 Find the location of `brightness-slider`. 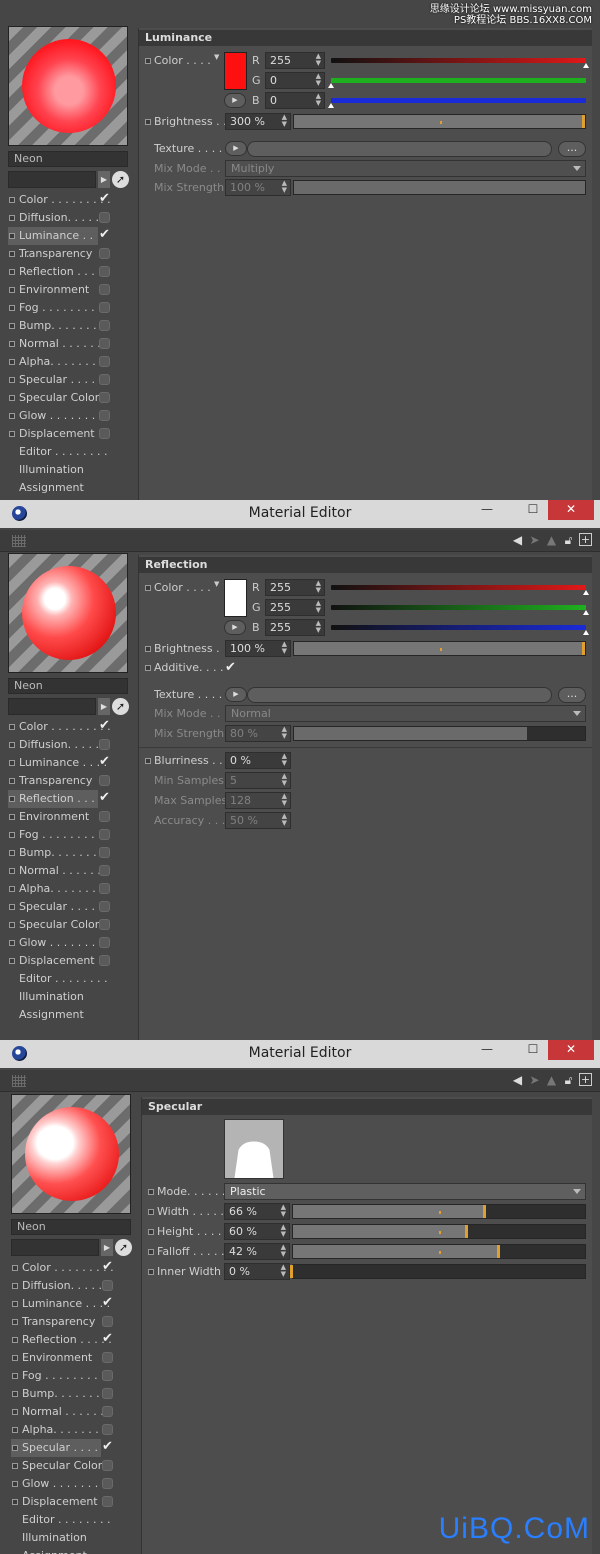

brightness-slider is located at coordinates (439, 121).